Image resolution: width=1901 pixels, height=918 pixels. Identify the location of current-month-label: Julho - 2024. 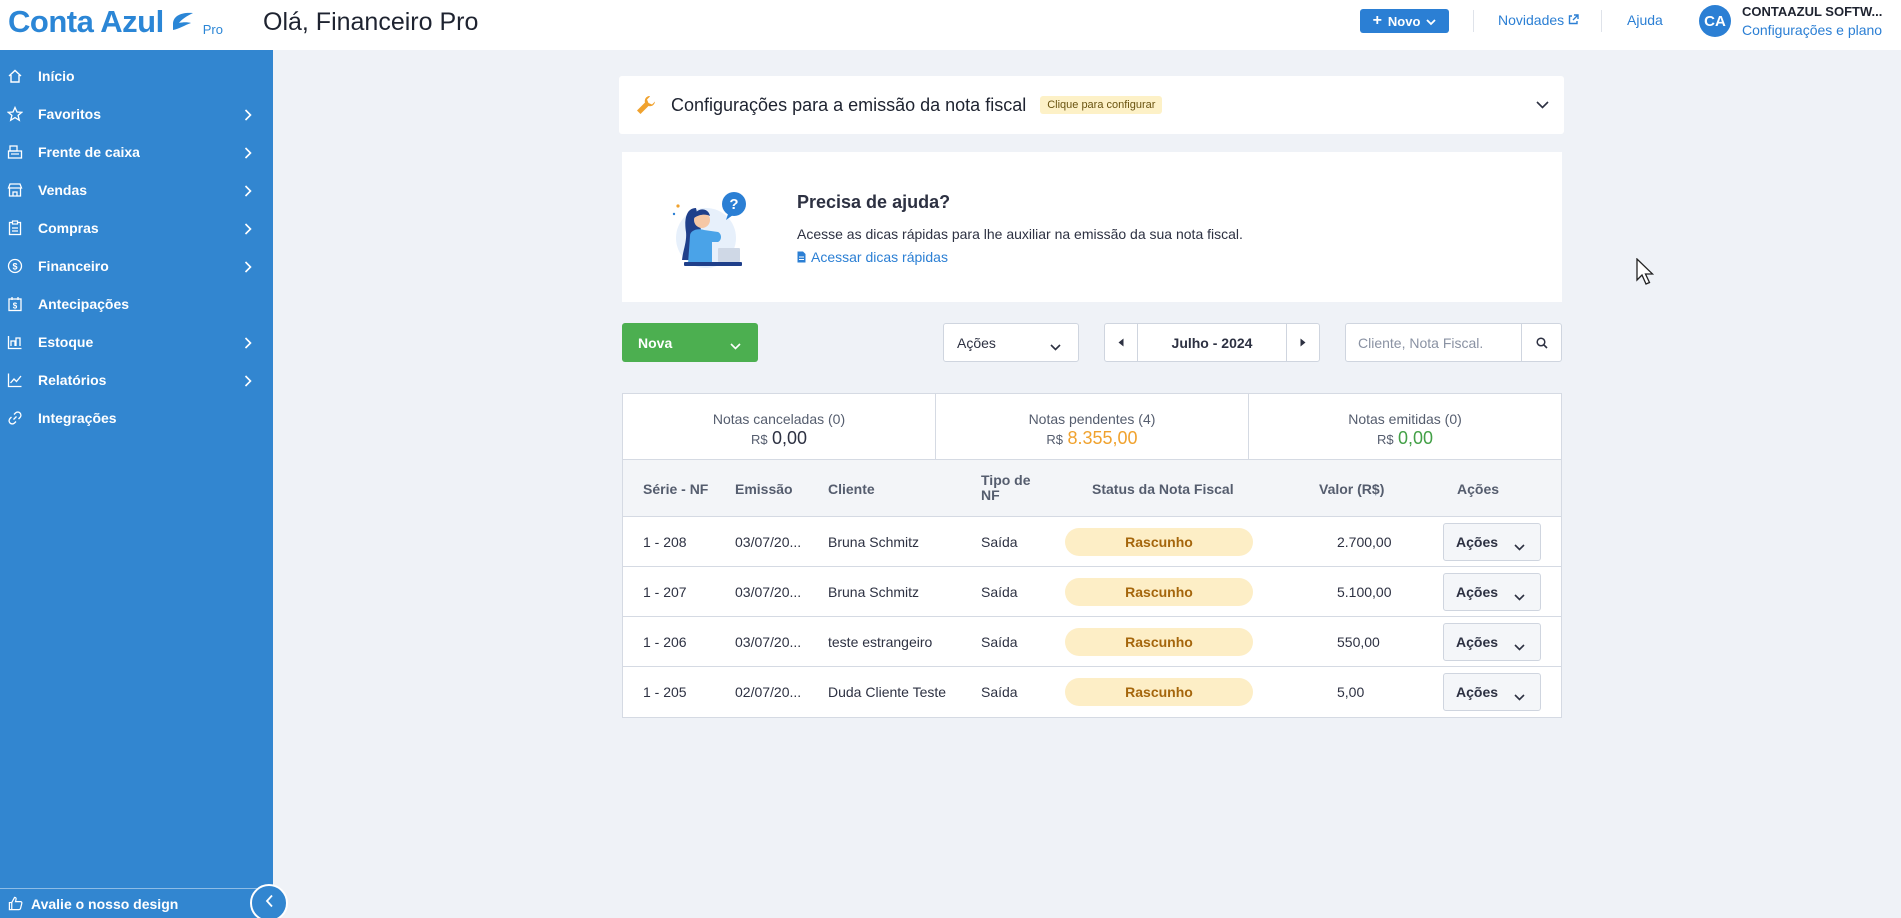
(1212, 342).